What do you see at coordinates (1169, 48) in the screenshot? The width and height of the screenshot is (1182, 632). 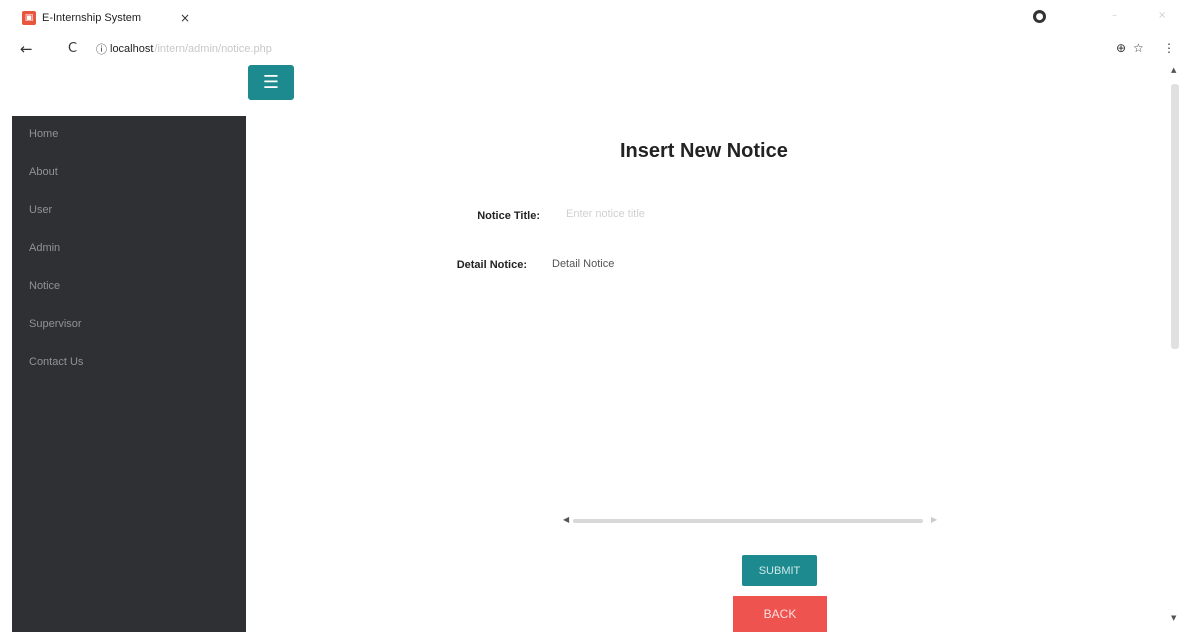 I see `kebab-menu-icon: ⋮` at bounding box center [1169, 48].